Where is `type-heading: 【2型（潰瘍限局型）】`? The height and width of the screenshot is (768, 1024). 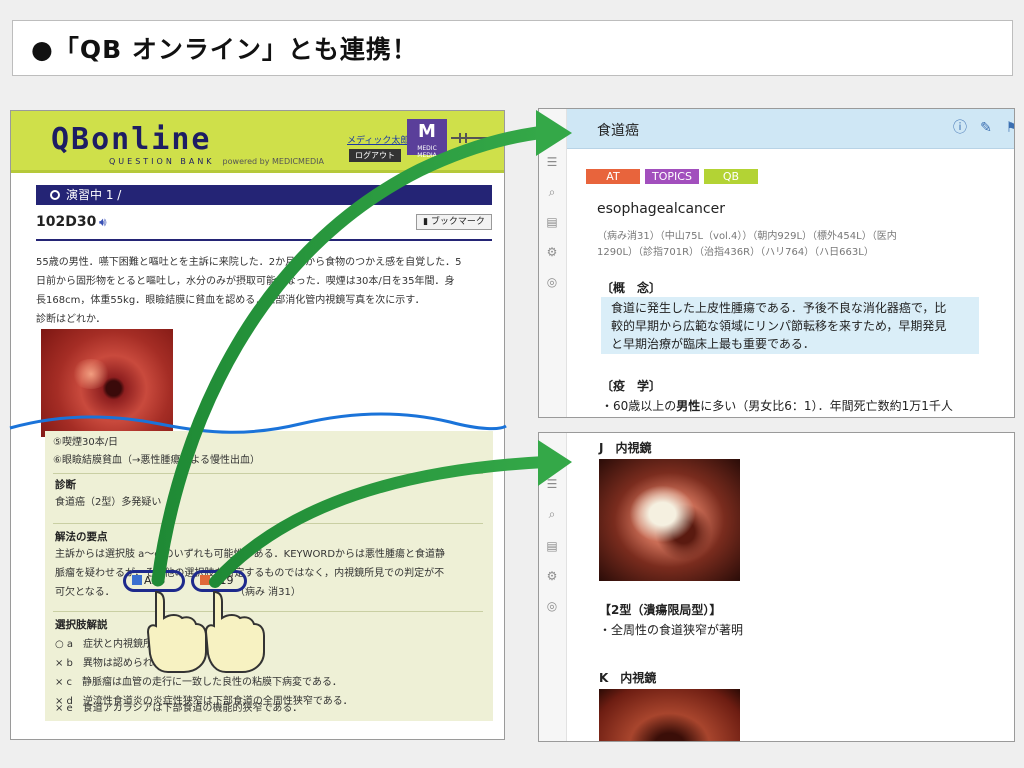
type-heading: 【2型（潰瘍限局型）】 is located at coordinates (660, 610).